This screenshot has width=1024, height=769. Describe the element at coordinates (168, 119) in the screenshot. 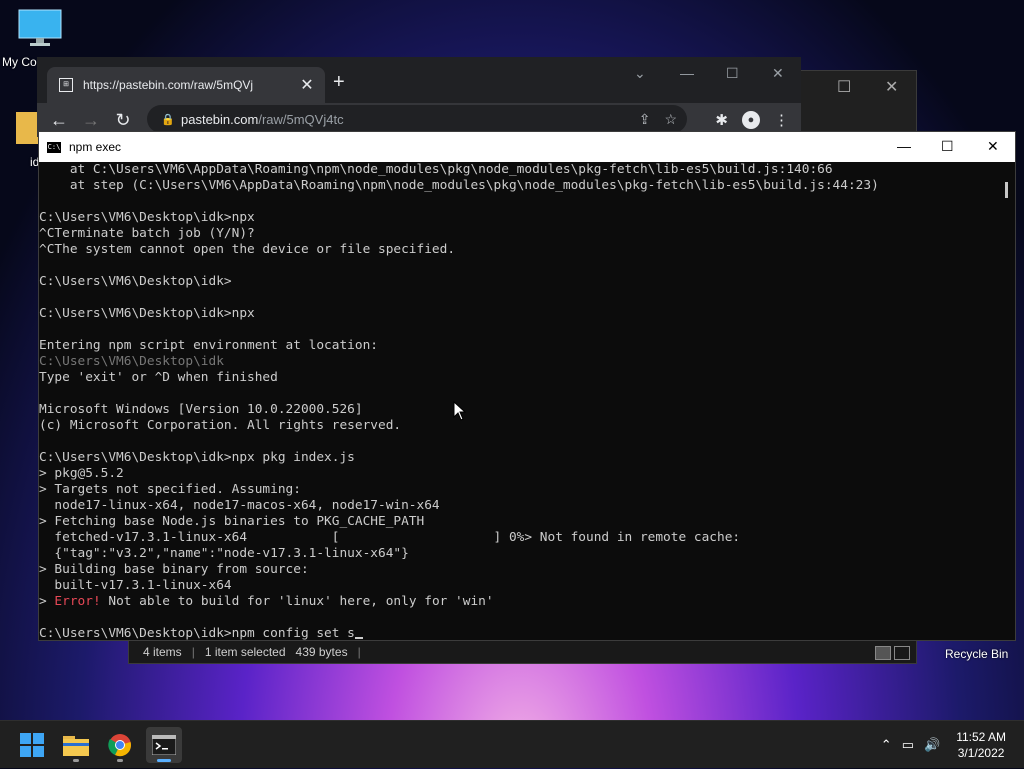

I see `lock-icon: 🔒` at that location.